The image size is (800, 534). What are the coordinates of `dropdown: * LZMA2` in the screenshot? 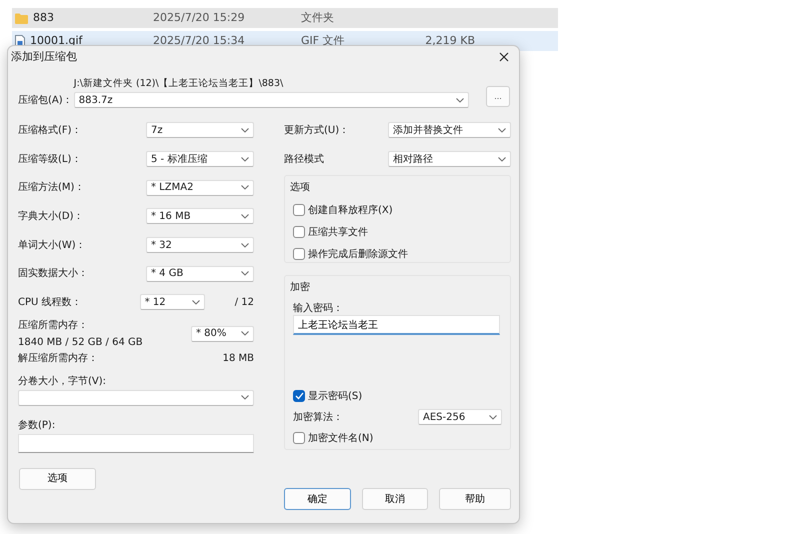 It's located at (200, 188).